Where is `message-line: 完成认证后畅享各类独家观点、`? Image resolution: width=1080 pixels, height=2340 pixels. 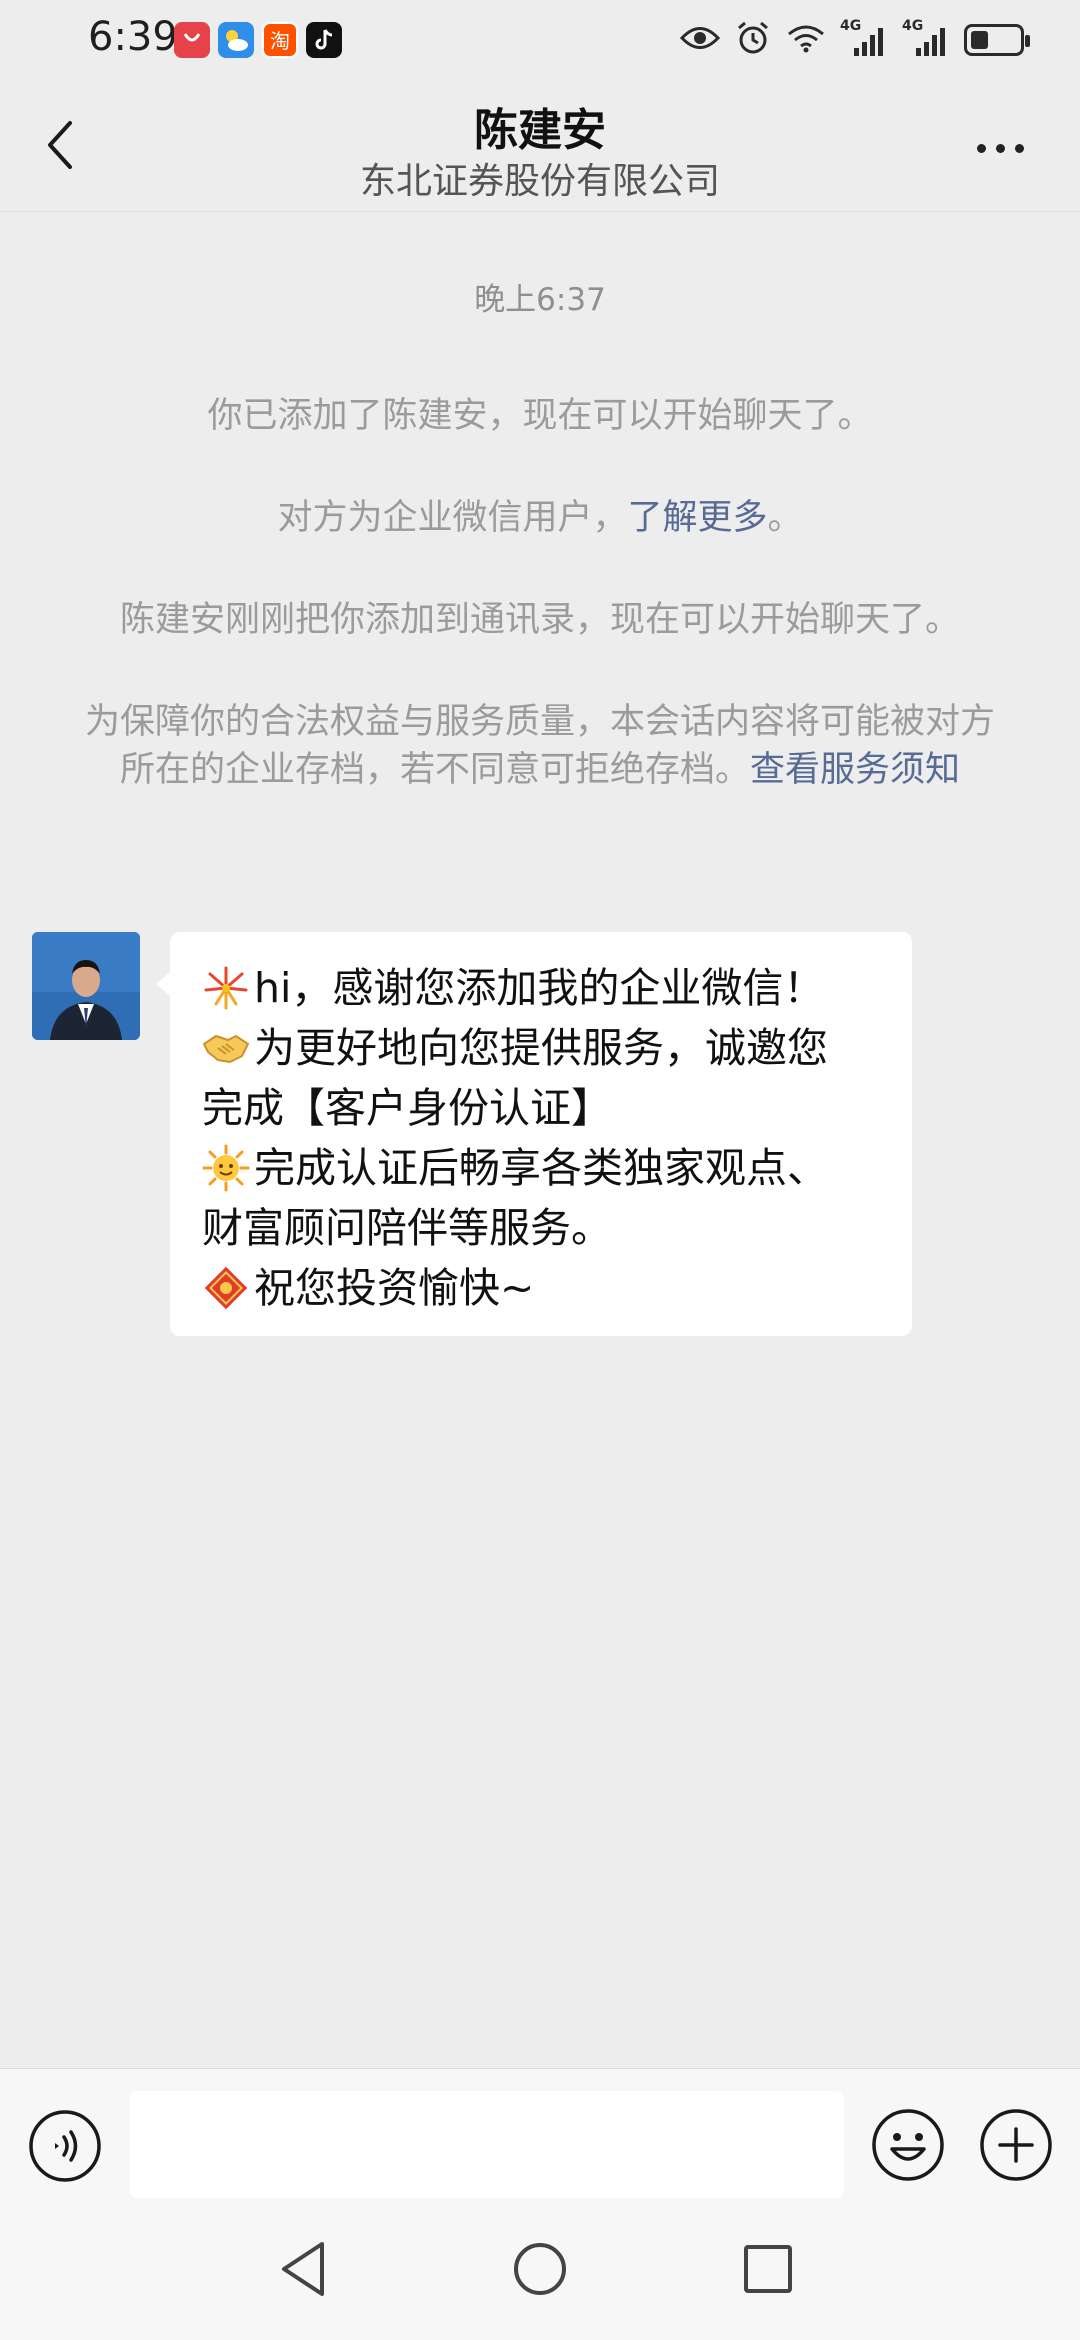
message-line: 完成认证后畅享各类独家观点、 is located at coordinates (545, 1168).